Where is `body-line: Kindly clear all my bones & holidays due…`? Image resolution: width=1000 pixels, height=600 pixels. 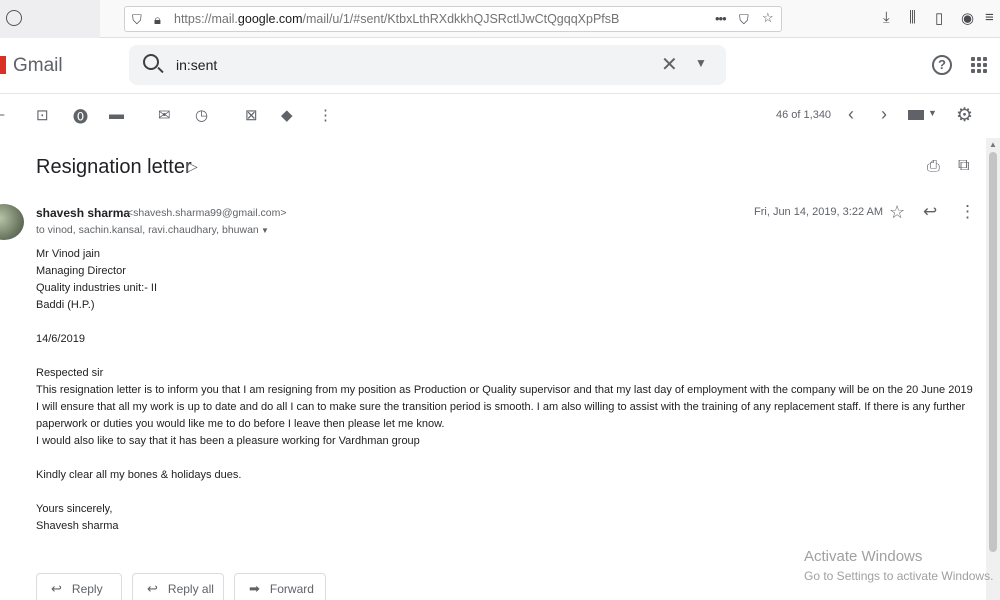 body-line: Kindly clear all my bones & holidays due… is located at coordinates (139, 475).